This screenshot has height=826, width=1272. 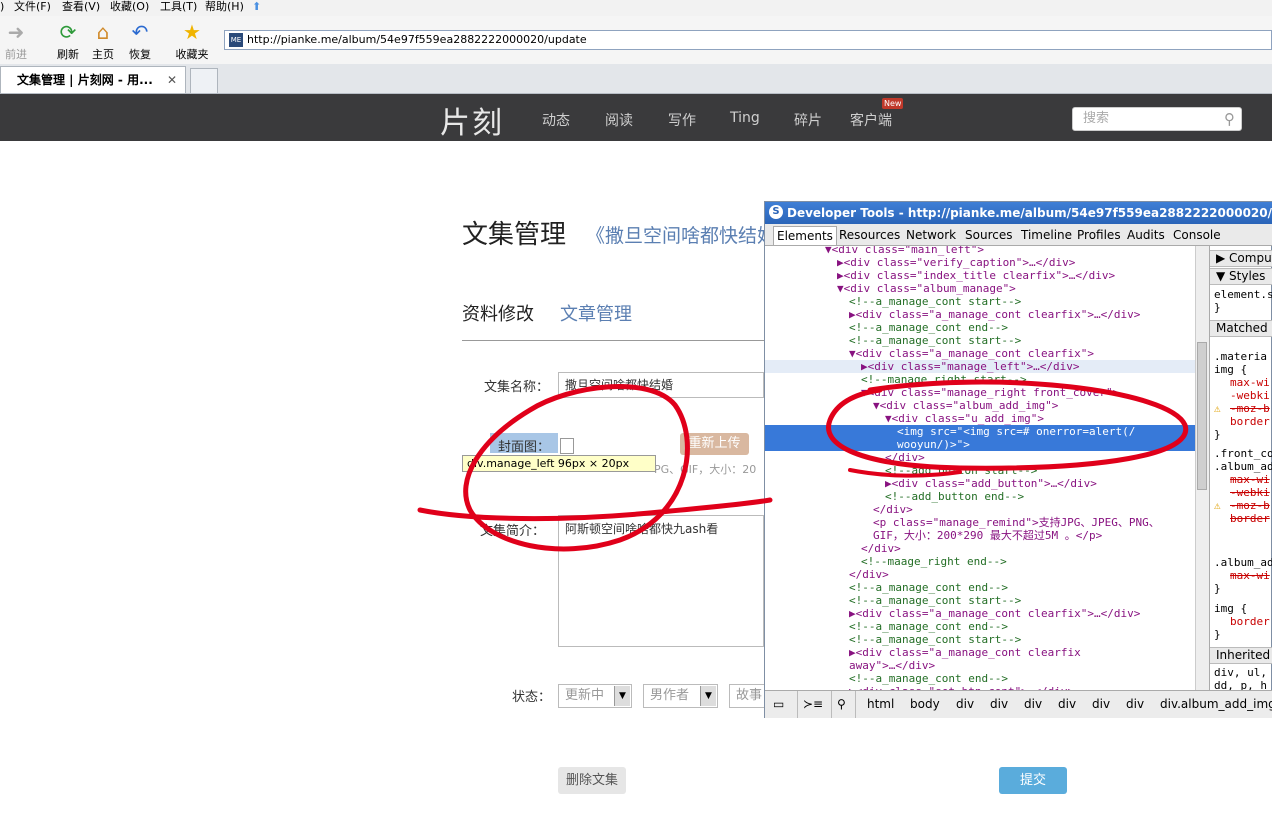 I want to click on browser-tab-active: 文集管理 | 片刻网 - 用... ✕, so click(x=93, y=79).